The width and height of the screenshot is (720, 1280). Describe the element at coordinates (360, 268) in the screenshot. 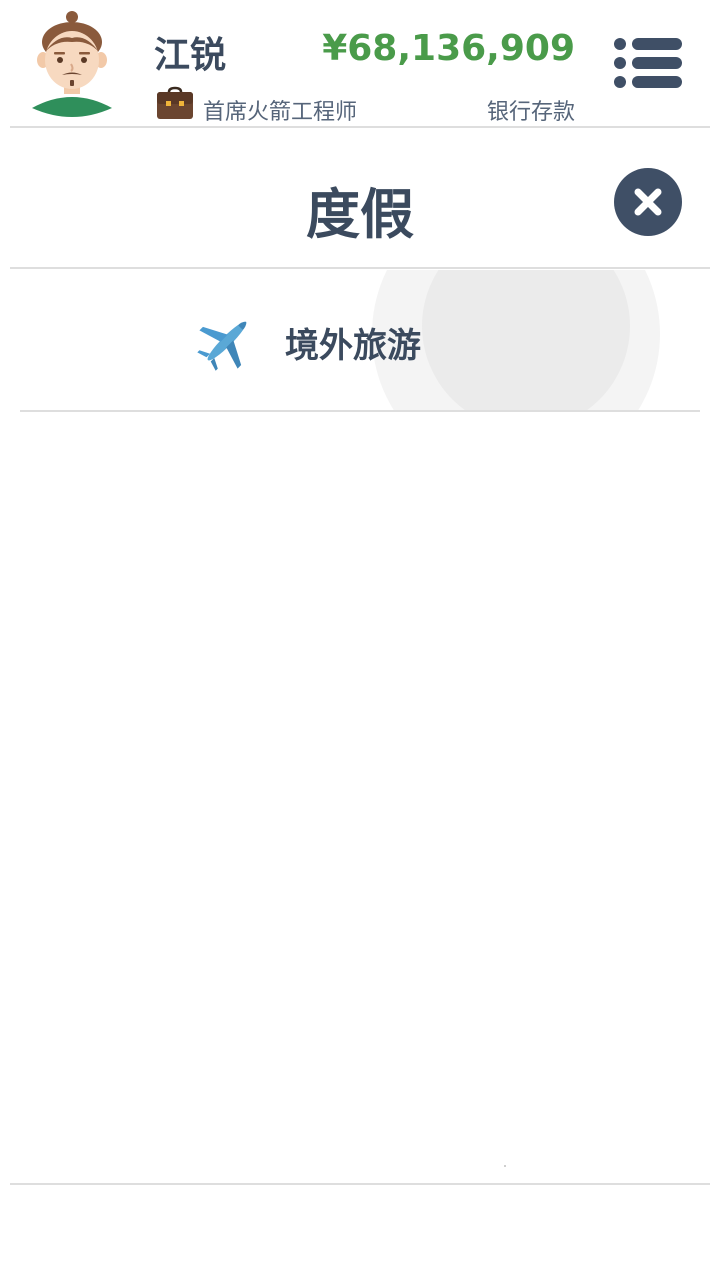

I see `title-divider` at that location.